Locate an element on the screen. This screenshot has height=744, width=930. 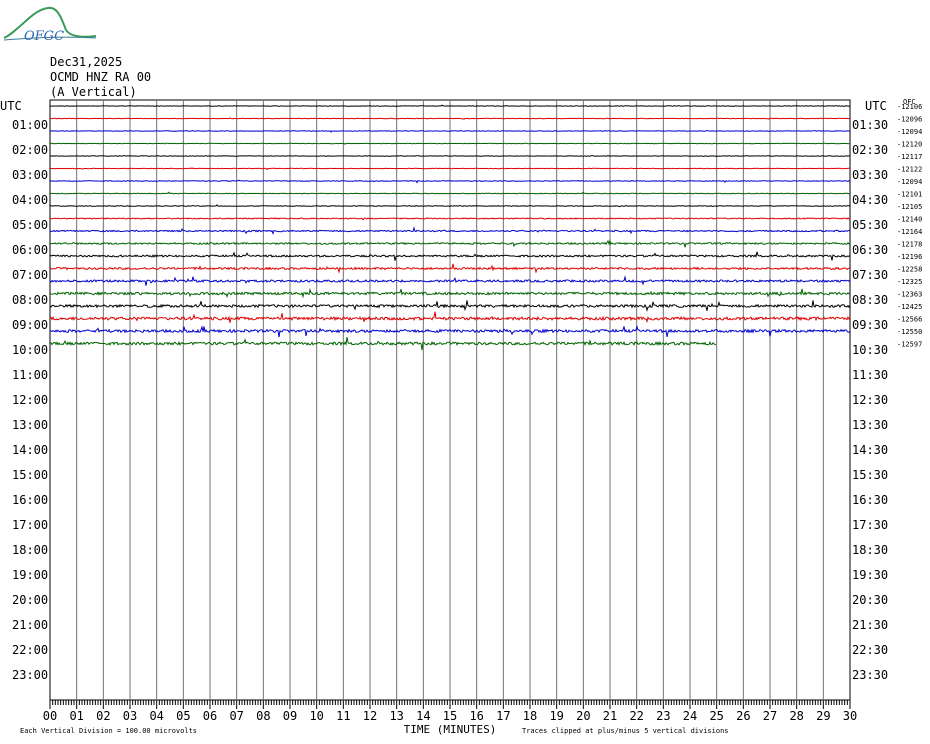
trace-offset-label: -12325 is located at coordinates (909, 282).